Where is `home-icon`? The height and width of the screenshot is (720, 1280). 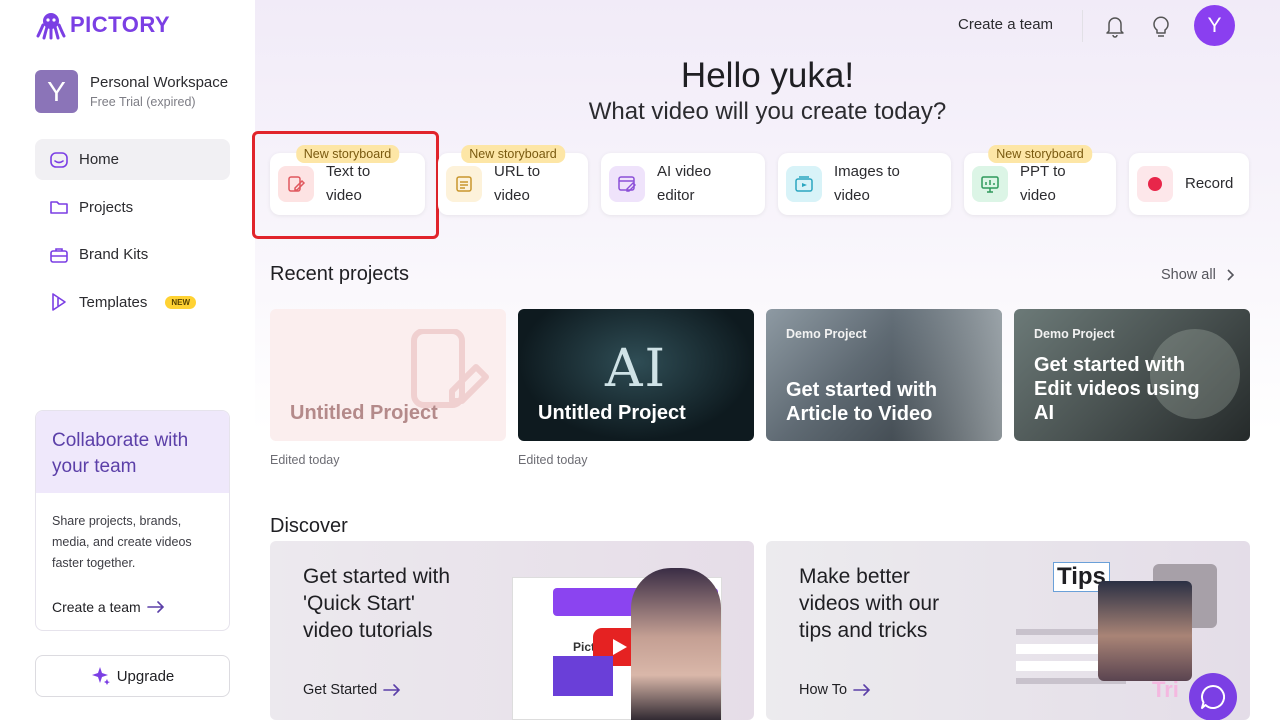
home-icon is located at coordinates (59, 159).